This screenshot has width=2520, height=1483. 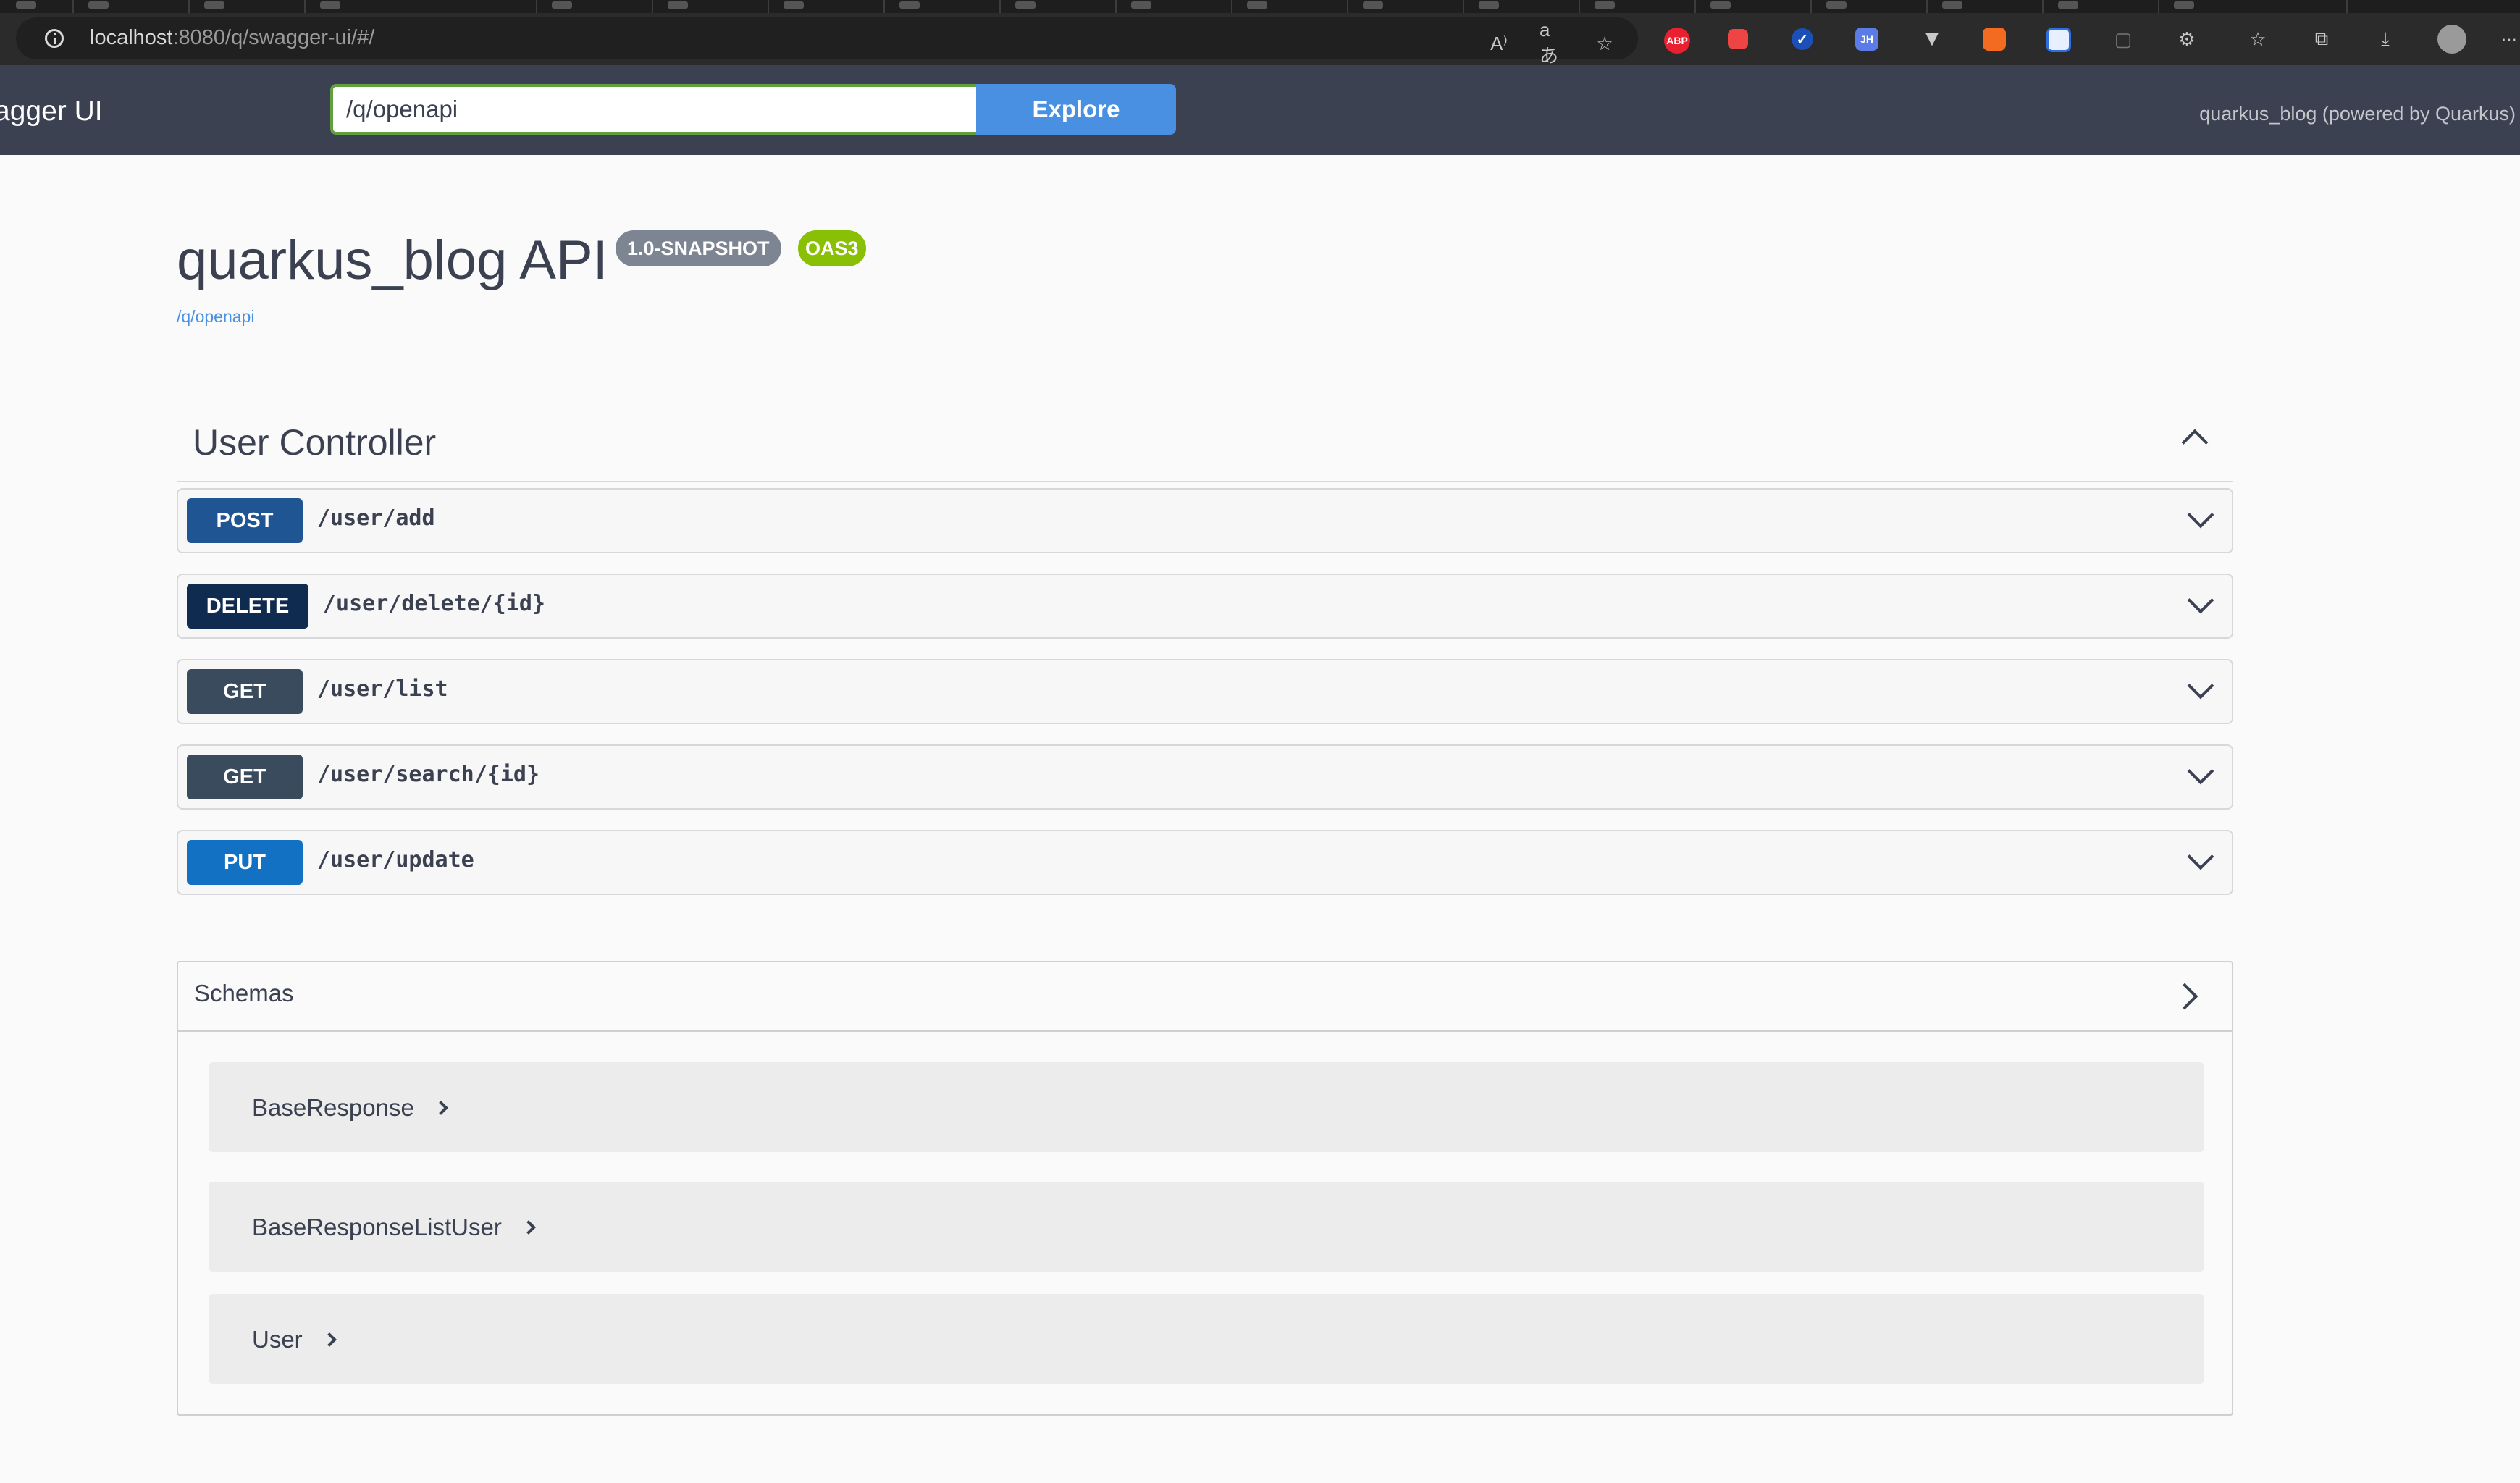 What do you see at coordinates (244, 993) in the screenshot?
I see `schemas-title: Schemas` at bounding box center [244, 993].